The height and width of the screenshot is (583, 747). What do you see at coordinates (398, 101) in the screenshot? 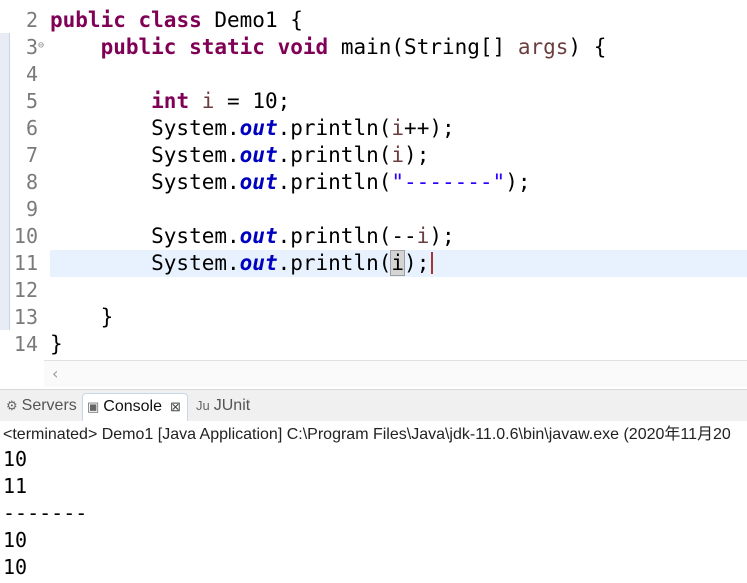
I see `code-line: int i = 10;` at bounding box center [398, 101].